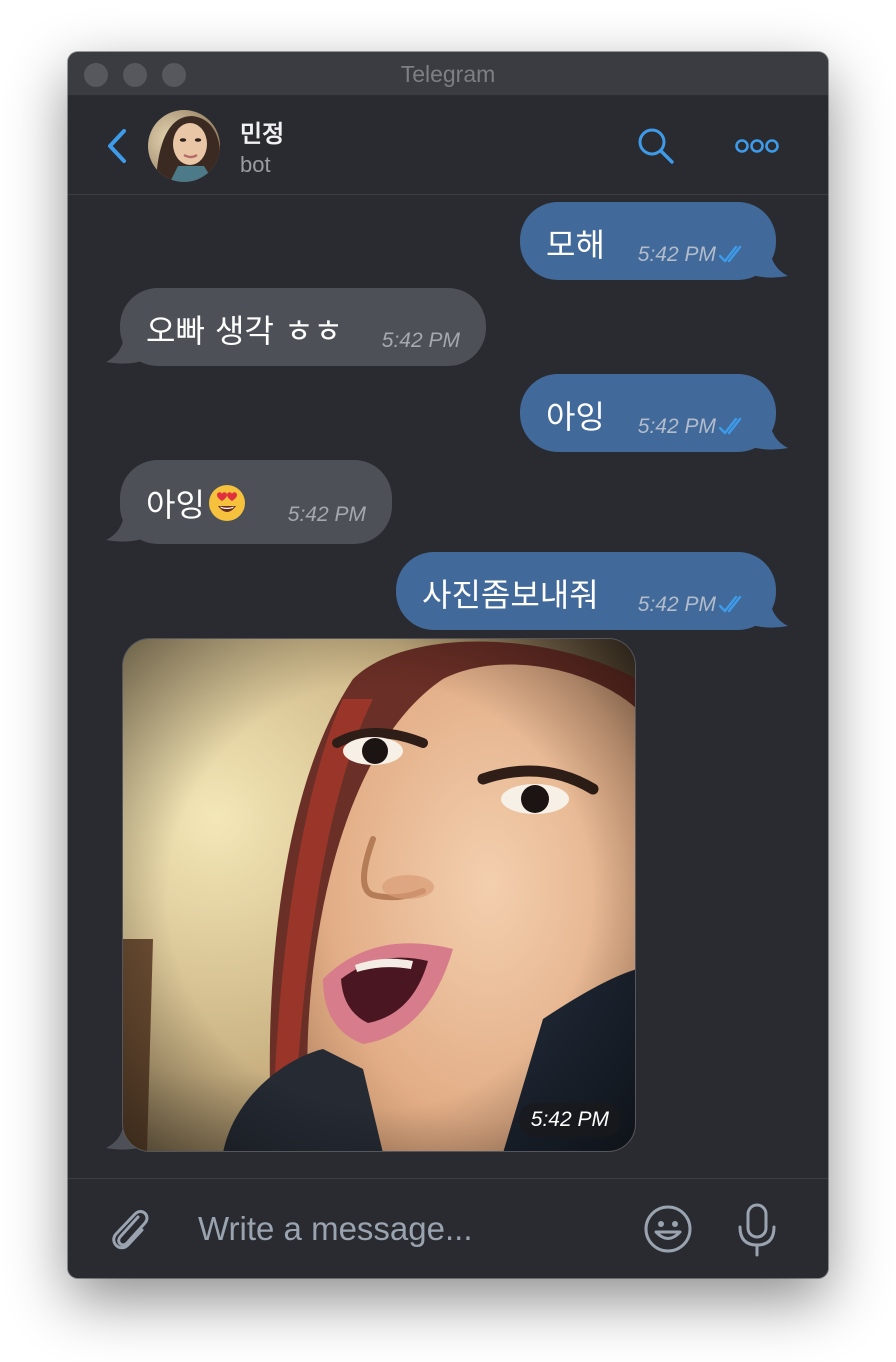 The height and width of the screenshot is (1362, 896). I want to click on back-button, so click(118, 146).